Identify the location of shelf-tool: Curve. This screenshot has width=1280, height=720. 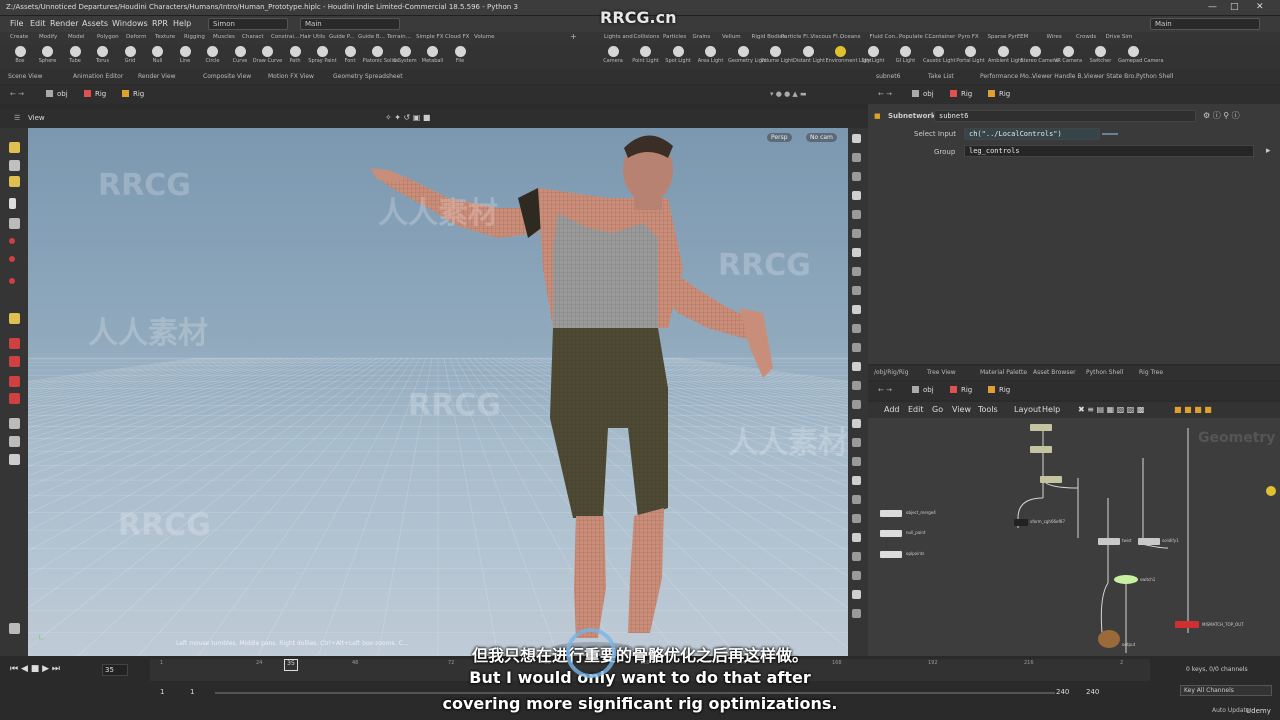
(240, 57).